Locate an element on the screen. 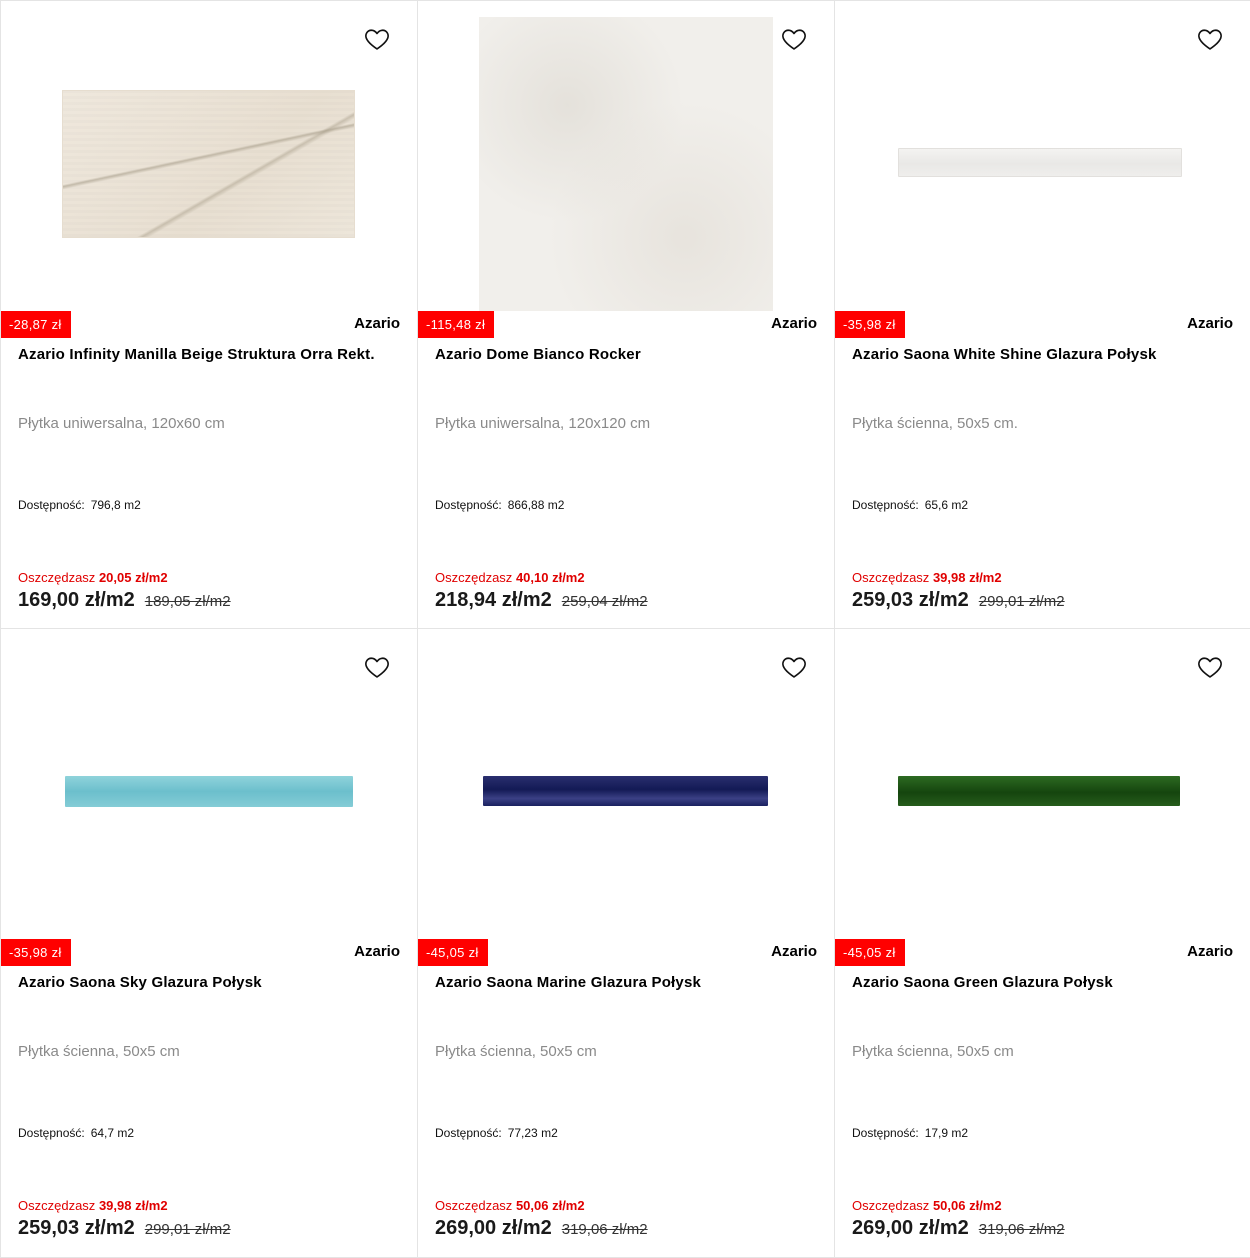 This screenshot has width=1250, height=1258. product-title: Azario Saona Marine Glazura Połysk is located at coordinates (614, 983).